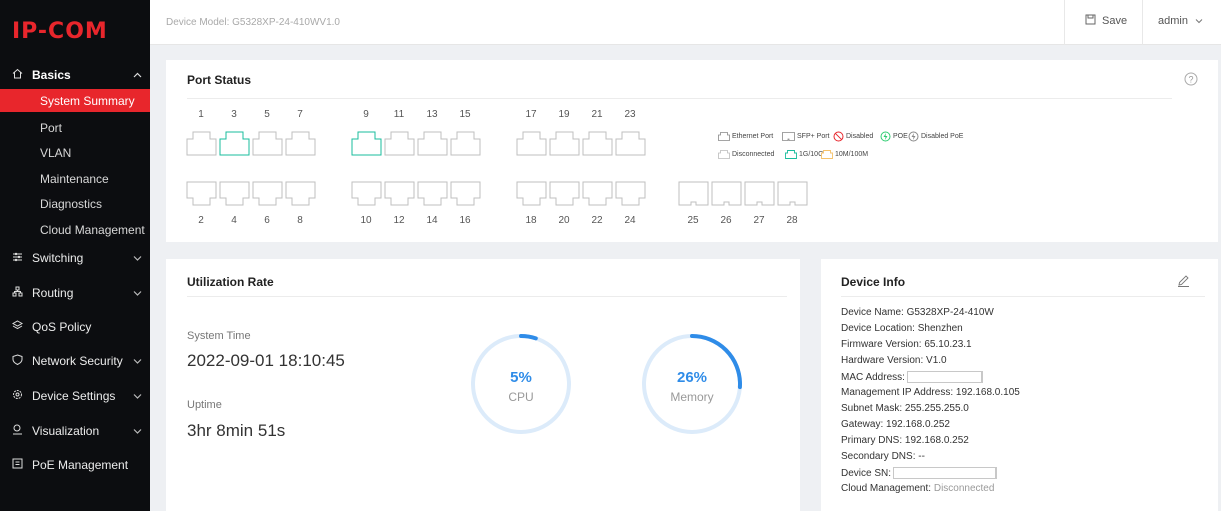 The height and width of the screenshot is (511, 1221). I want to click on port-number: 27, so click(759, 220).